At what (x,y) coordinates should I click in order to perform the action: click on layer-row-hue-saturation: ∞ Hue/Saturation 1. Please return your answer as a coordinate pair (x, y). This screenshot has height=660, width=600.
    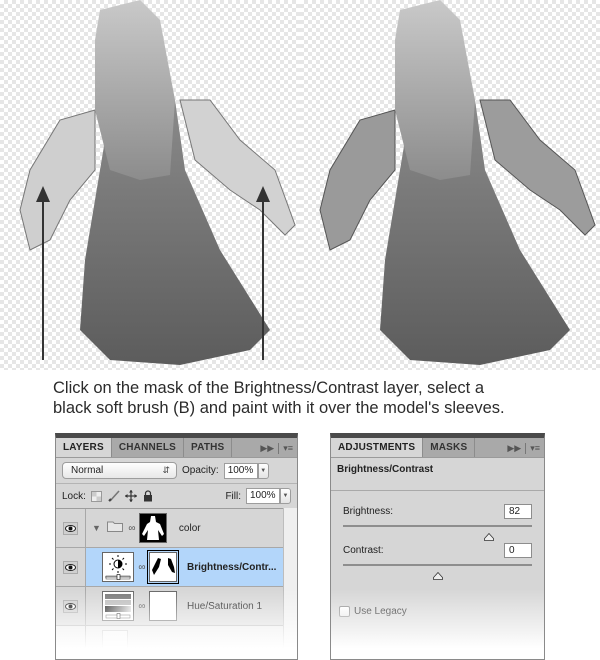
    Looking at the image, I should click on (176, 606).